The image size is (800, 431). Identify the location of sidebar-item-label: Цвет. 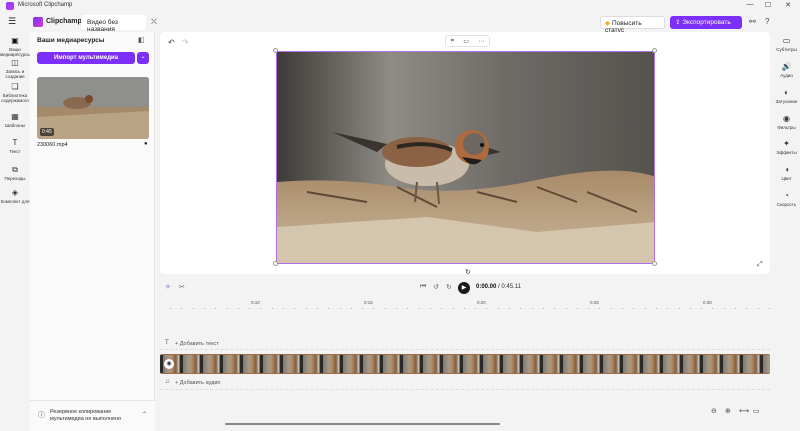
(786, 178).